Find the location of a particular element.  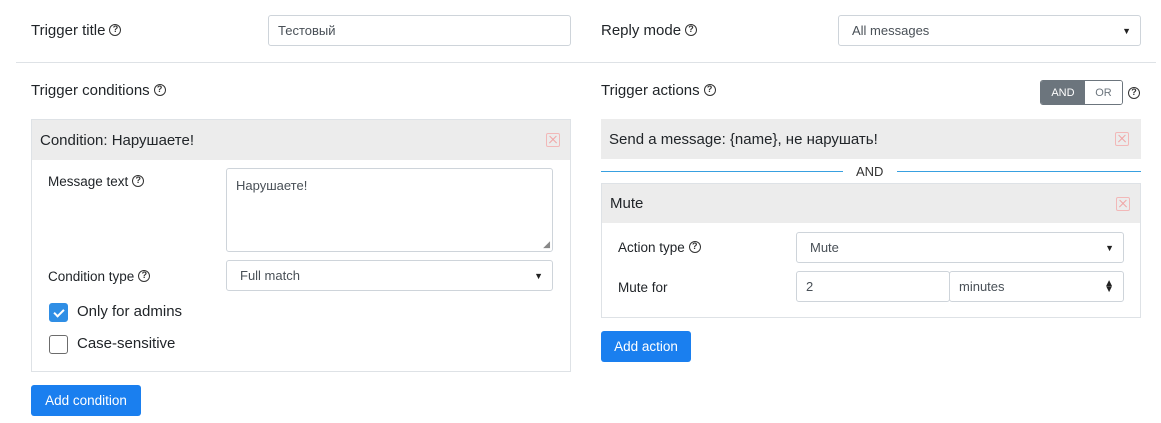

condition-type-select: Full match ▼ is located at coordinates (389, 275).